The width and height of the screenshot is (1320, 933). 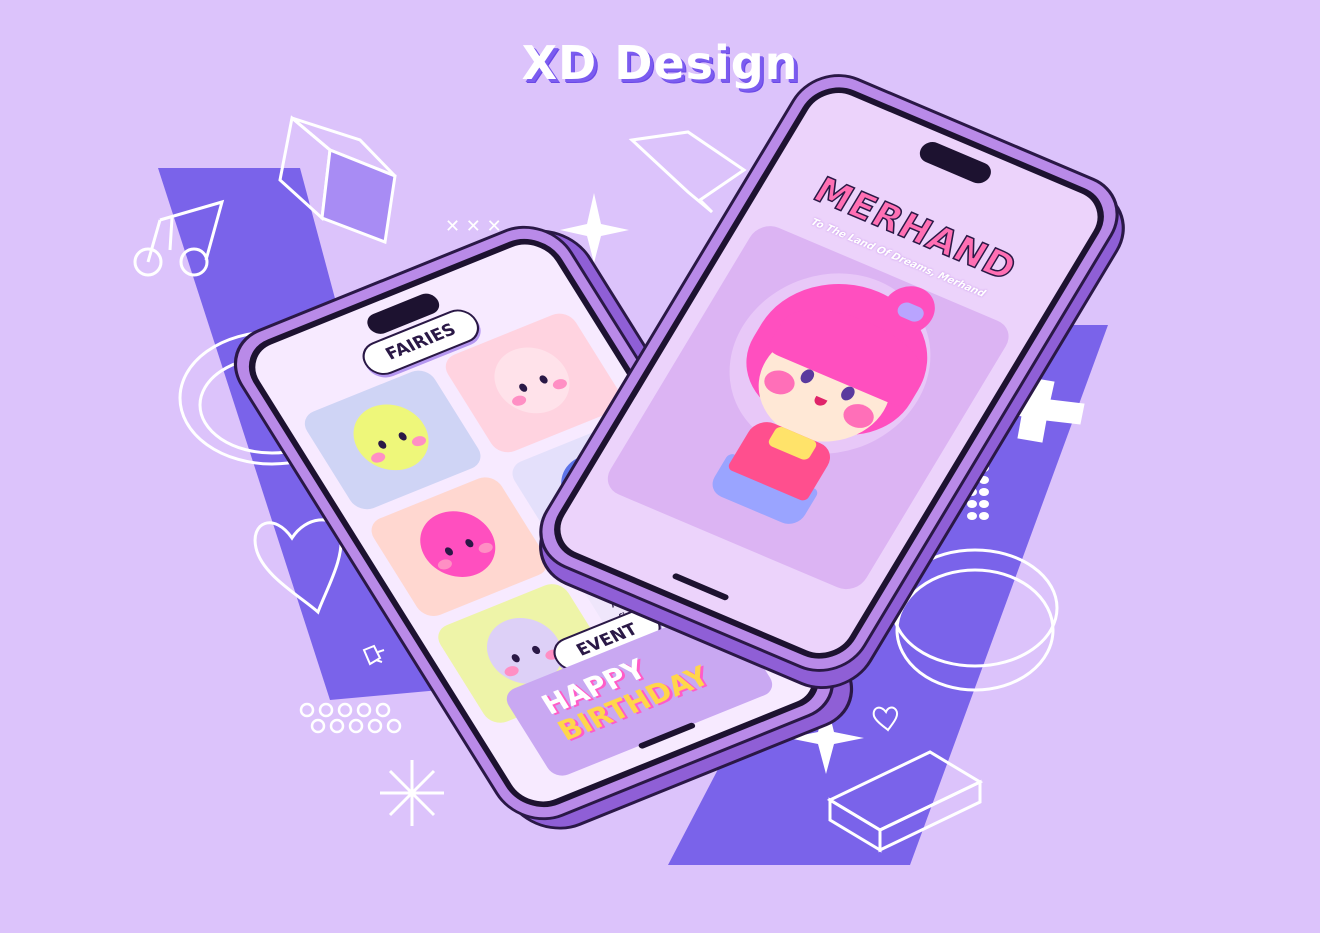 I want to click on page-title: XD Design, so click(x=660, y=63).